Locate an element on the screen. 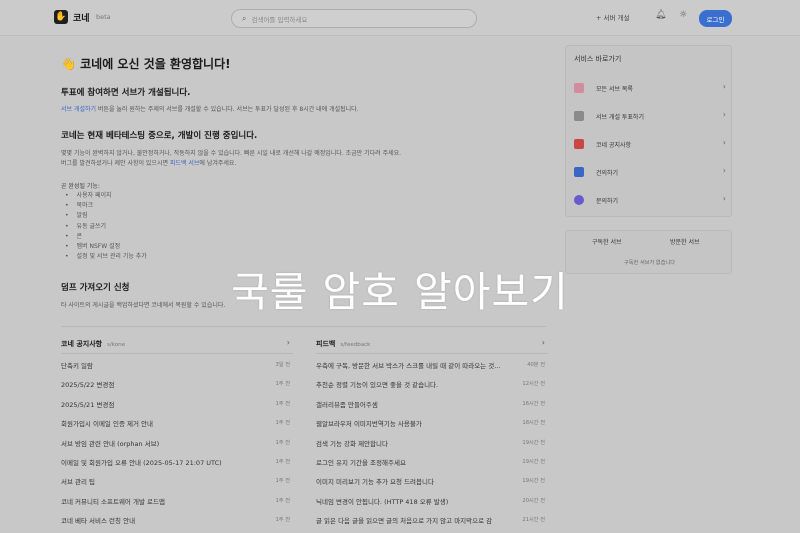  table-row: 2025/5/22 변경점 1주 전 is located at coordinates (177, 382).